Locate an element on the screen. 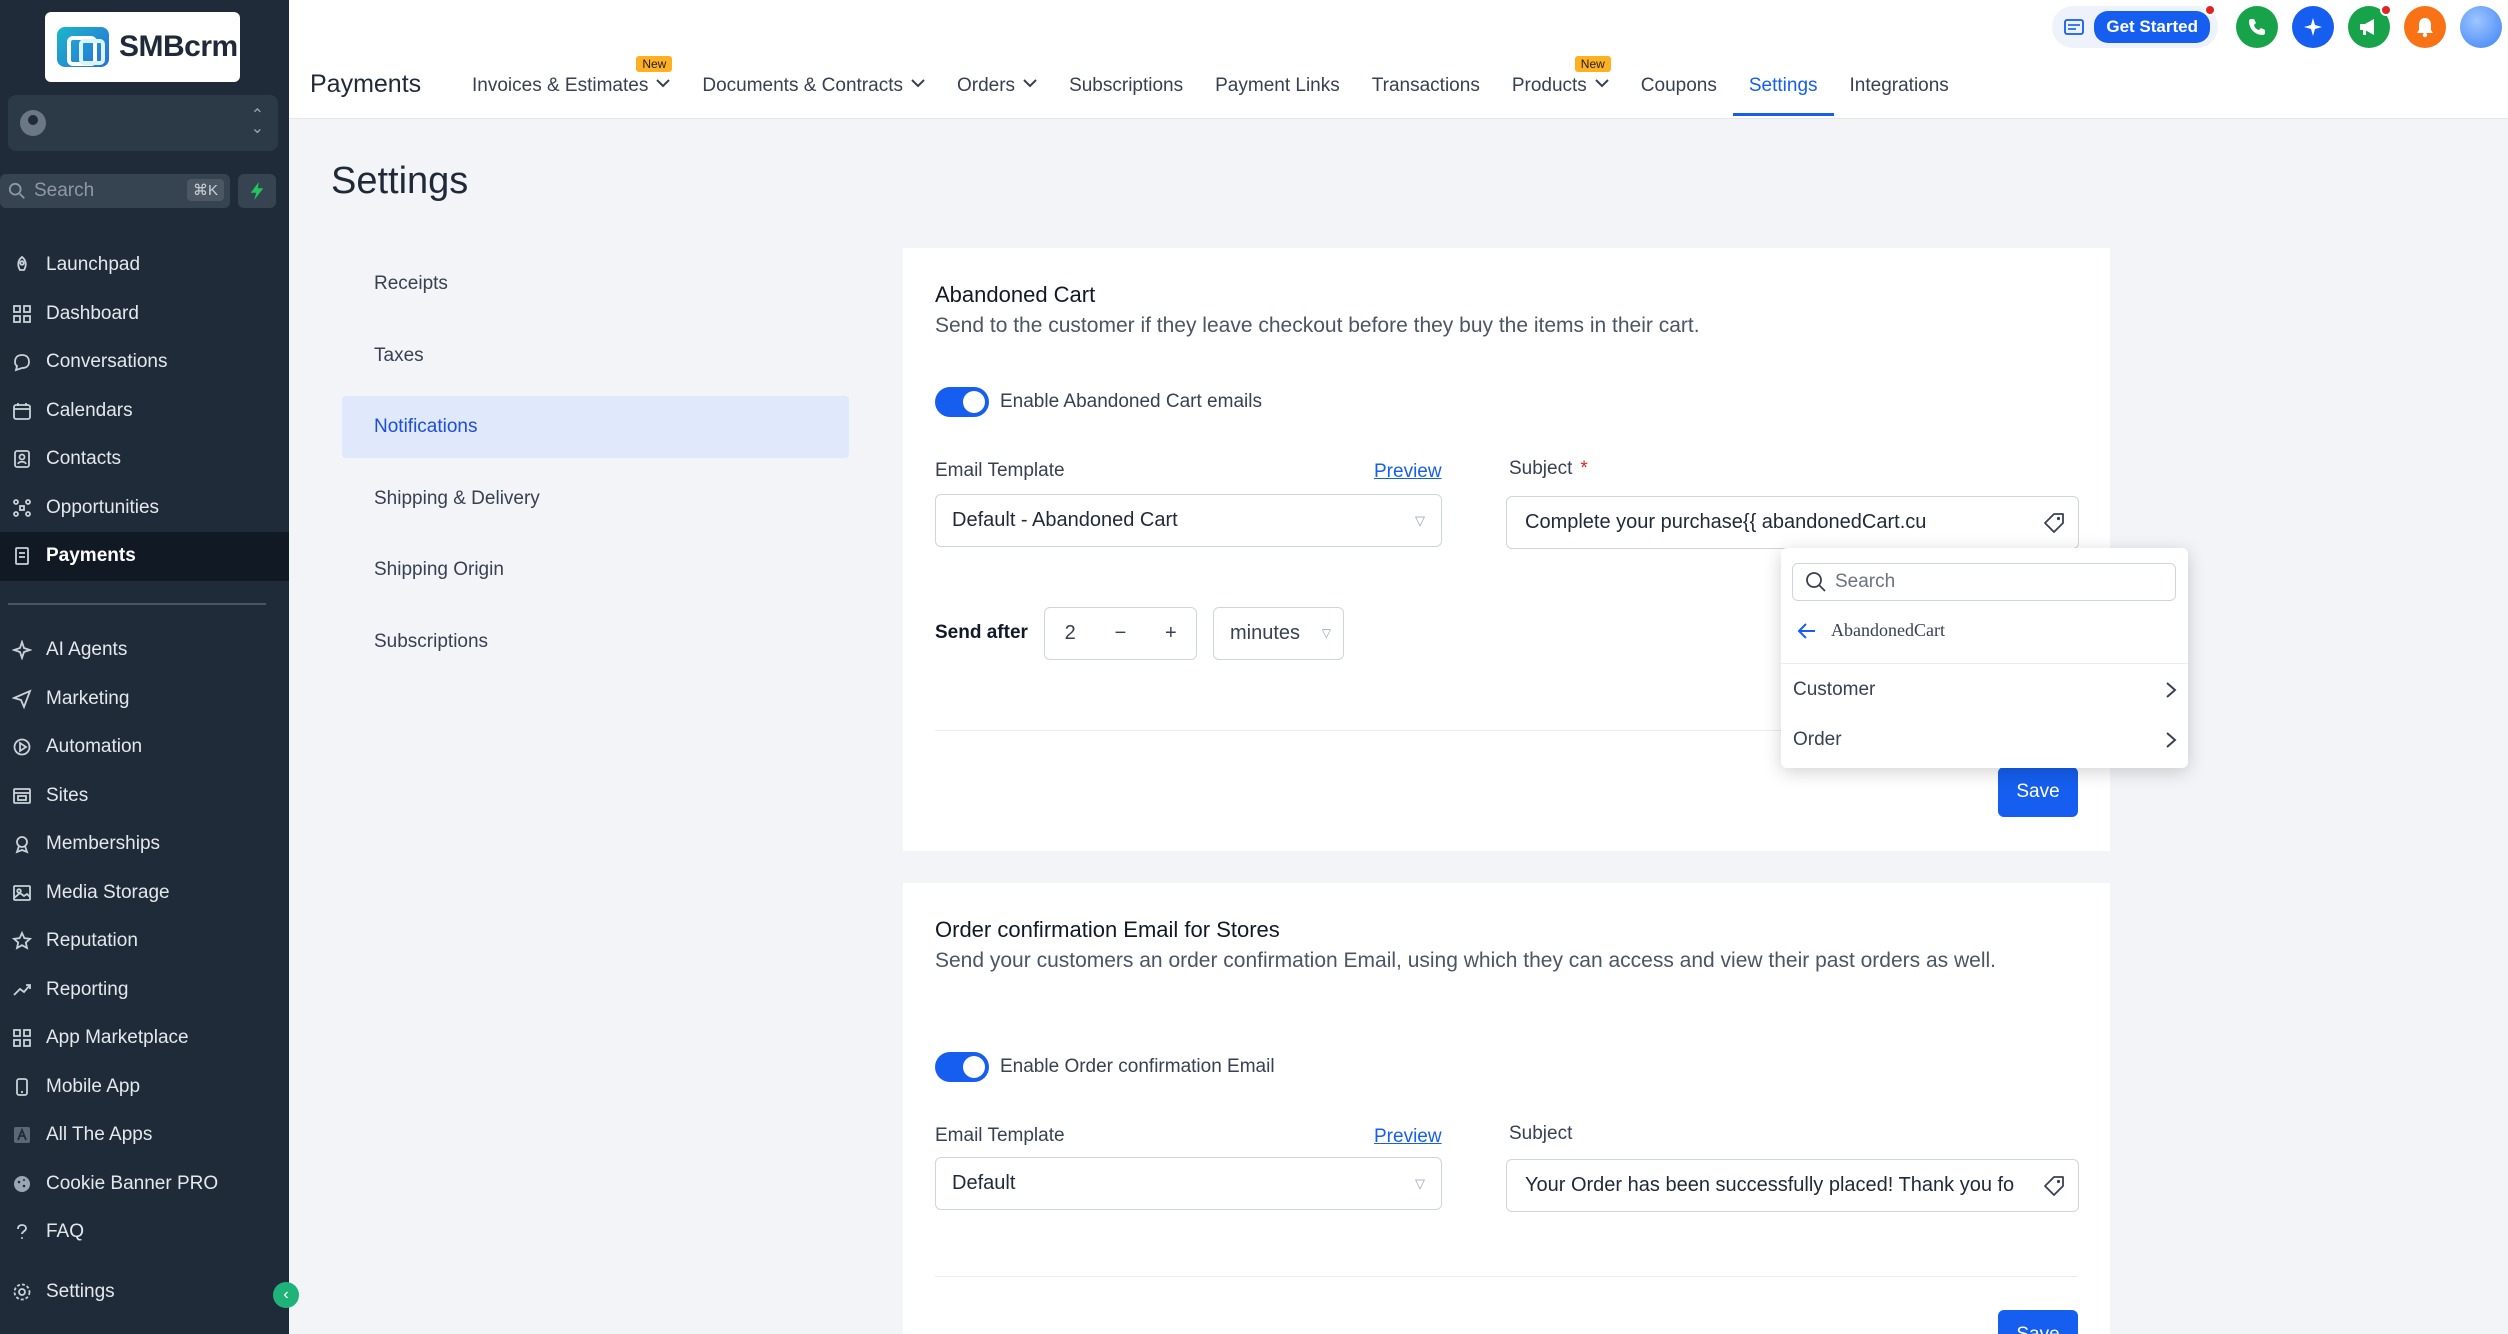 The height and width of the screenshot is (1334, 2508). tab-coupons: Coupons is located at coordinates (1679, 88).